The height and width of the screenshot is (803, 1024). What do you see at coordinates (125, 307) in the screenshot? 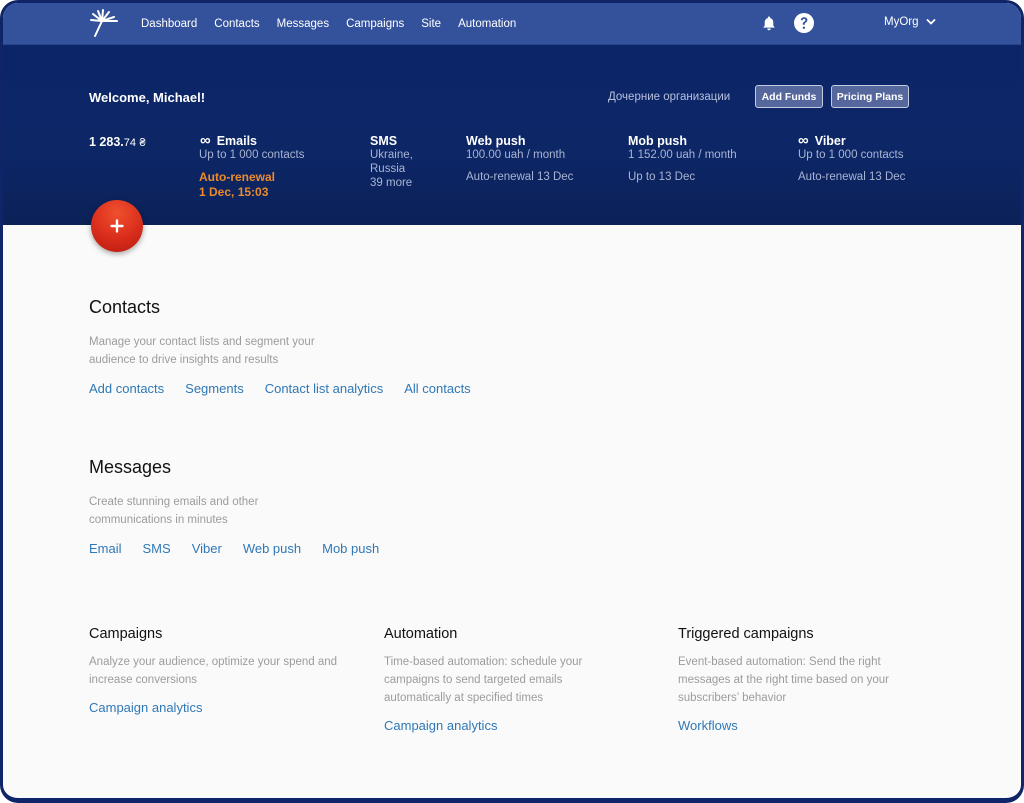
I see `section-title: Contacts` at bounding box center [125, 307].